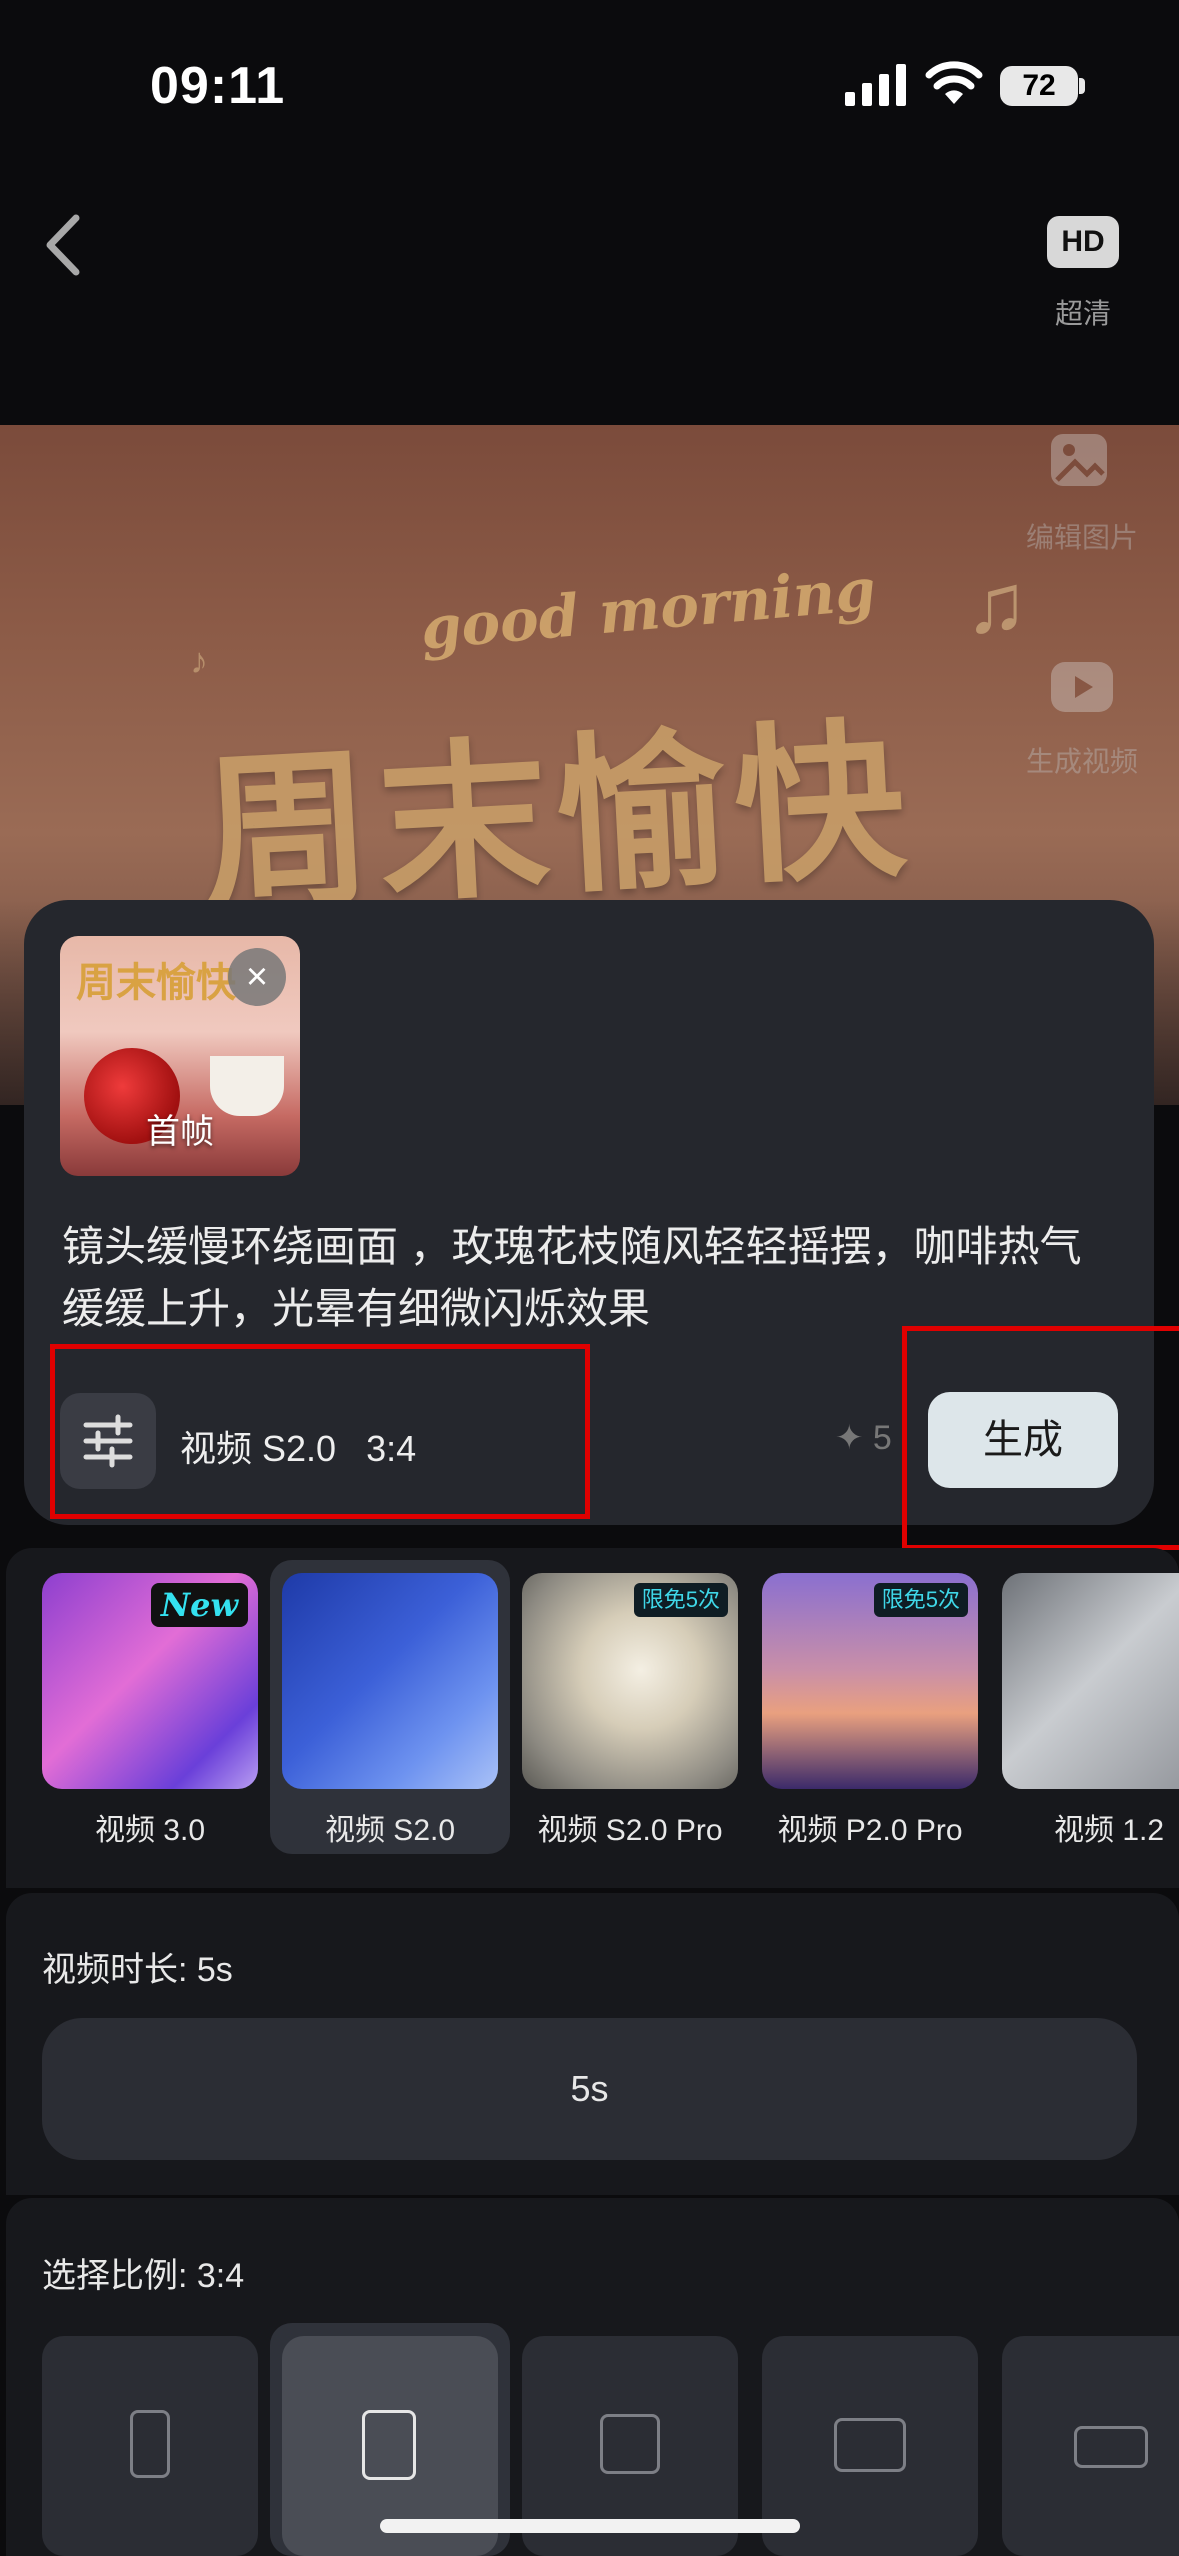  Describe the element at coordinates (875, 85) in the screenshot. I see `cellular-signal-icon` at that location.